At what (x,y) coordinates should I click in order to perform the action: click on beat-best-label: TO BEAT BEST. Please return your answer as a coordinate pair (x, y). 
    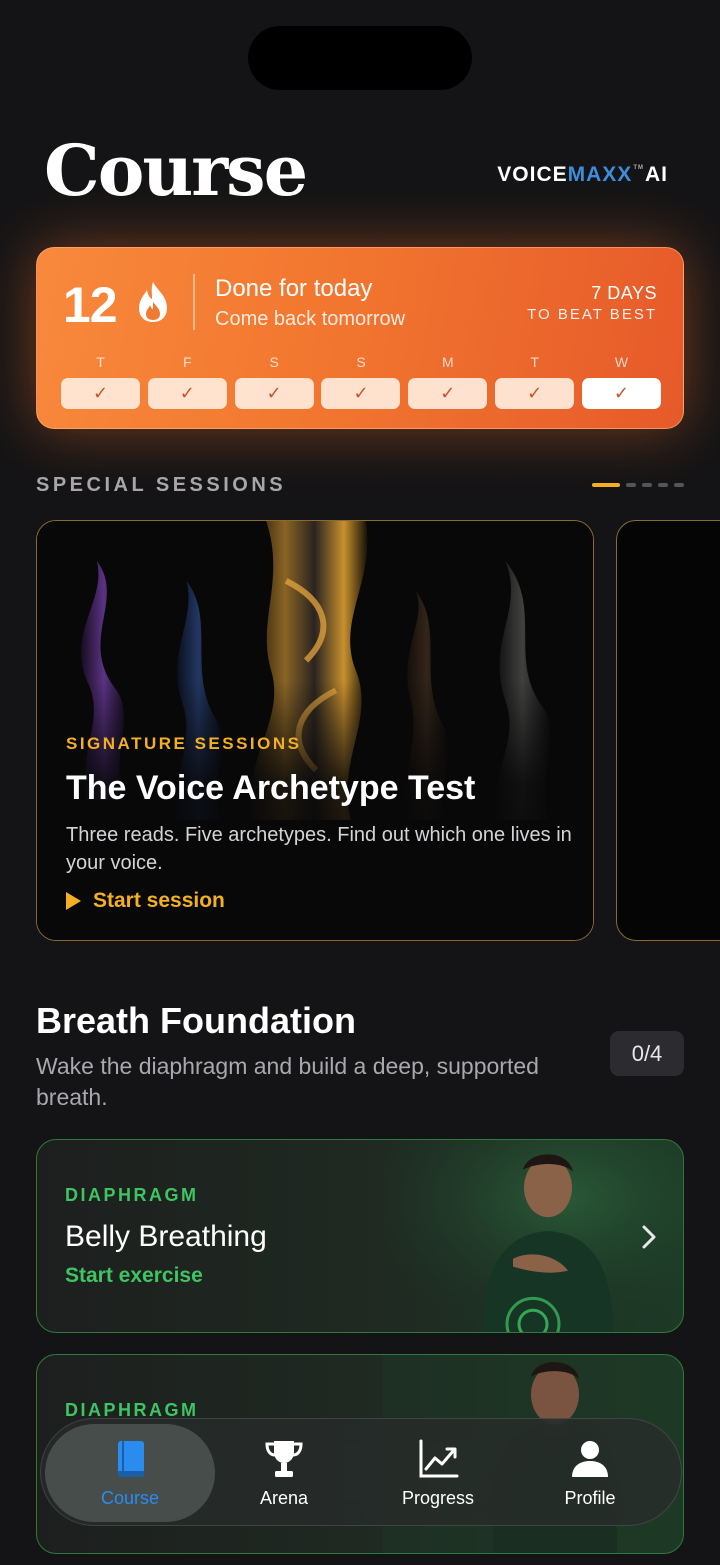
    Looking at the image, I should click on (592, 314).